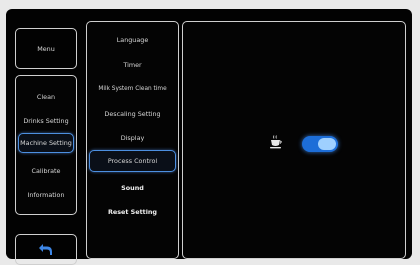 Image resolution: width=420 pixels, height=265 pixels. I want to click on setting-label: Milk System Clean time, so click(132, 89).